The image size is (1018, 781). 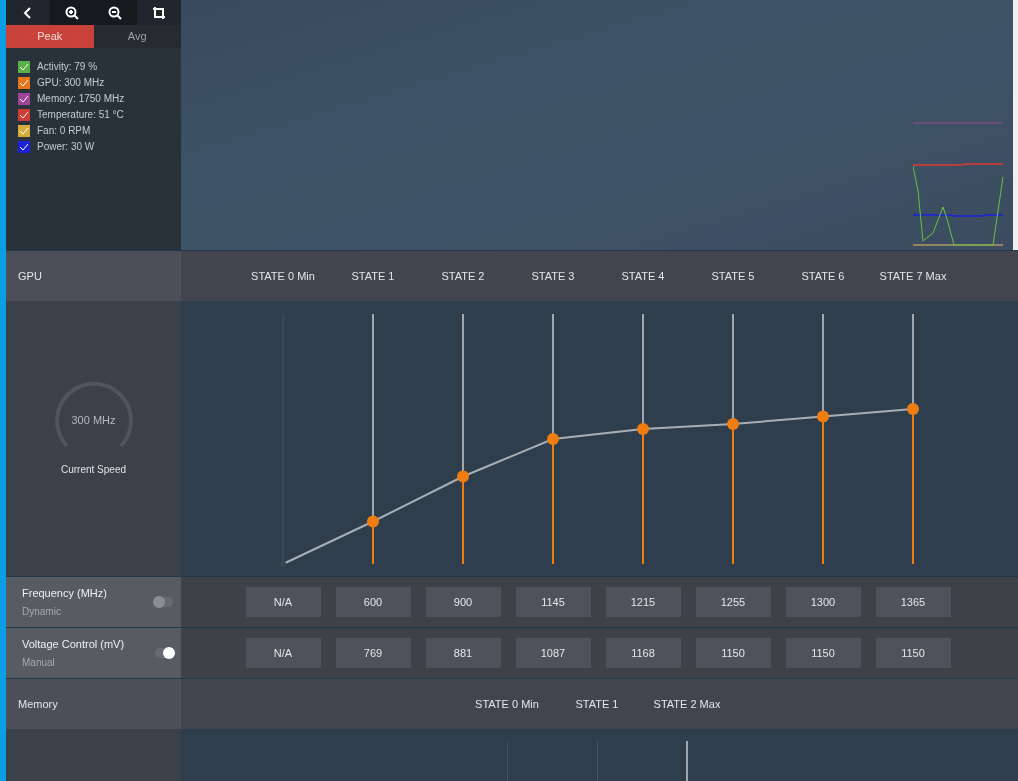 I want to click on value-field: 1255, so click(x=733, y=602).